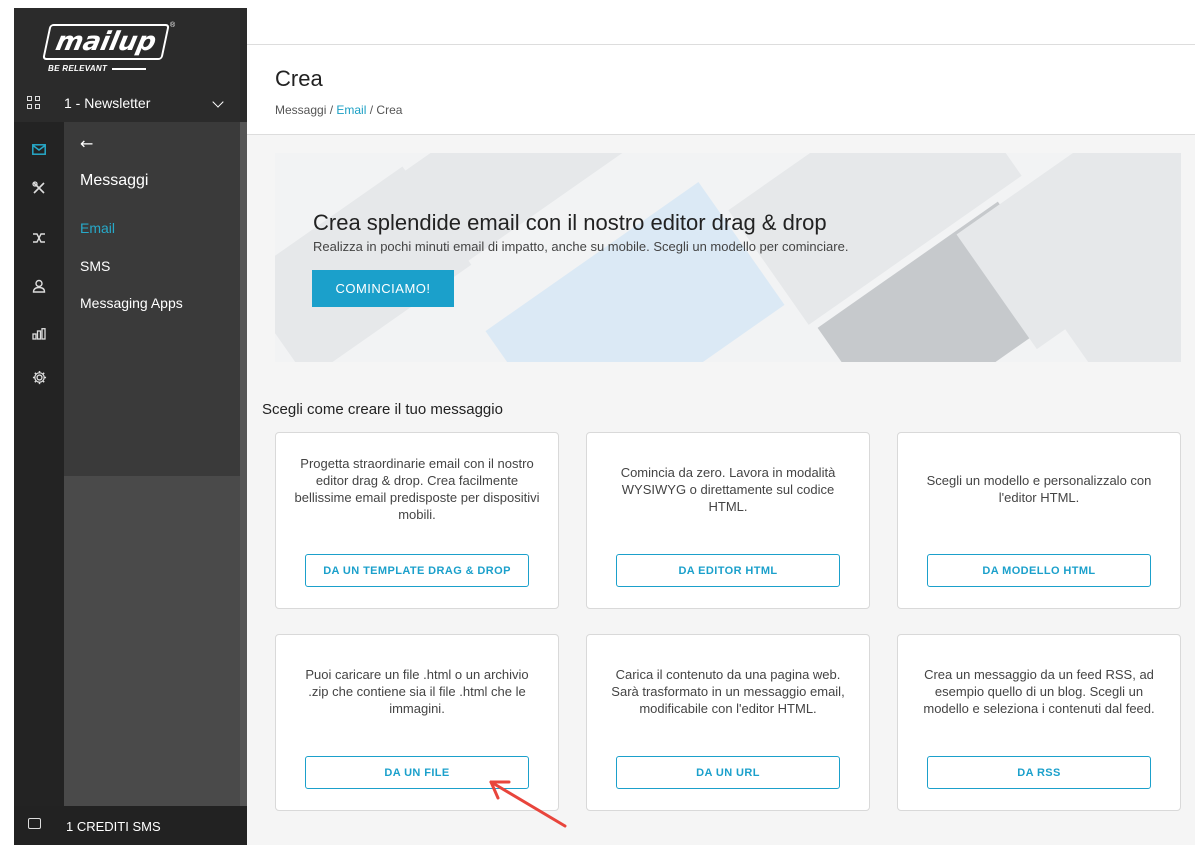  I want to click on page-title: Crea, so click(299, 78).